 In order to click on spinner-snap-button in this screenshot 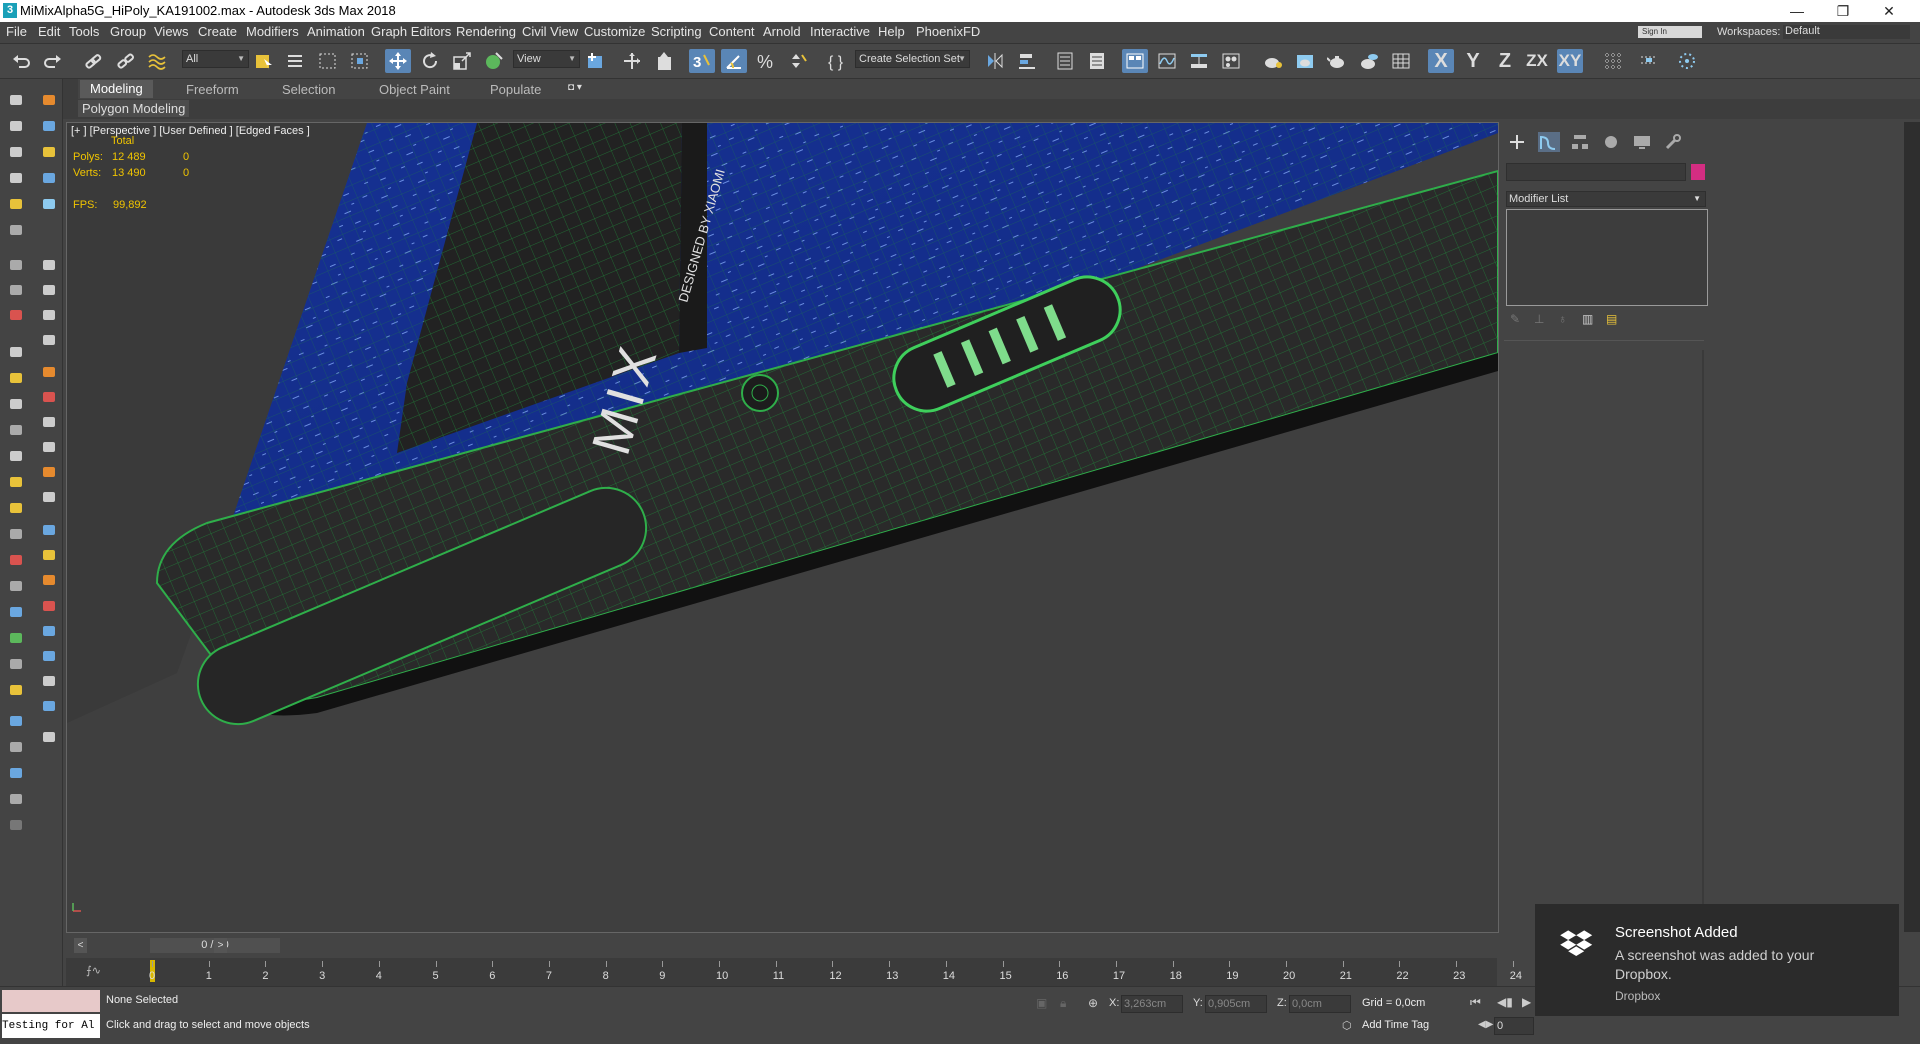, I will do `click(798, 61)`.